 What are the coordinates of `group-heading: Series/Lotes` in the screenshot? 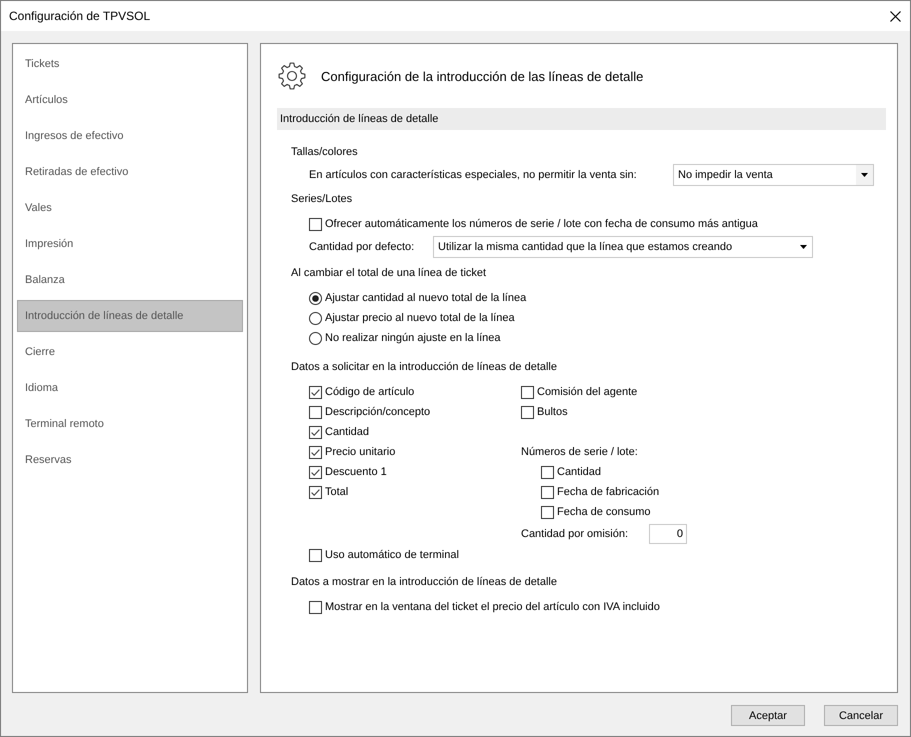 It's located at (321, 199).